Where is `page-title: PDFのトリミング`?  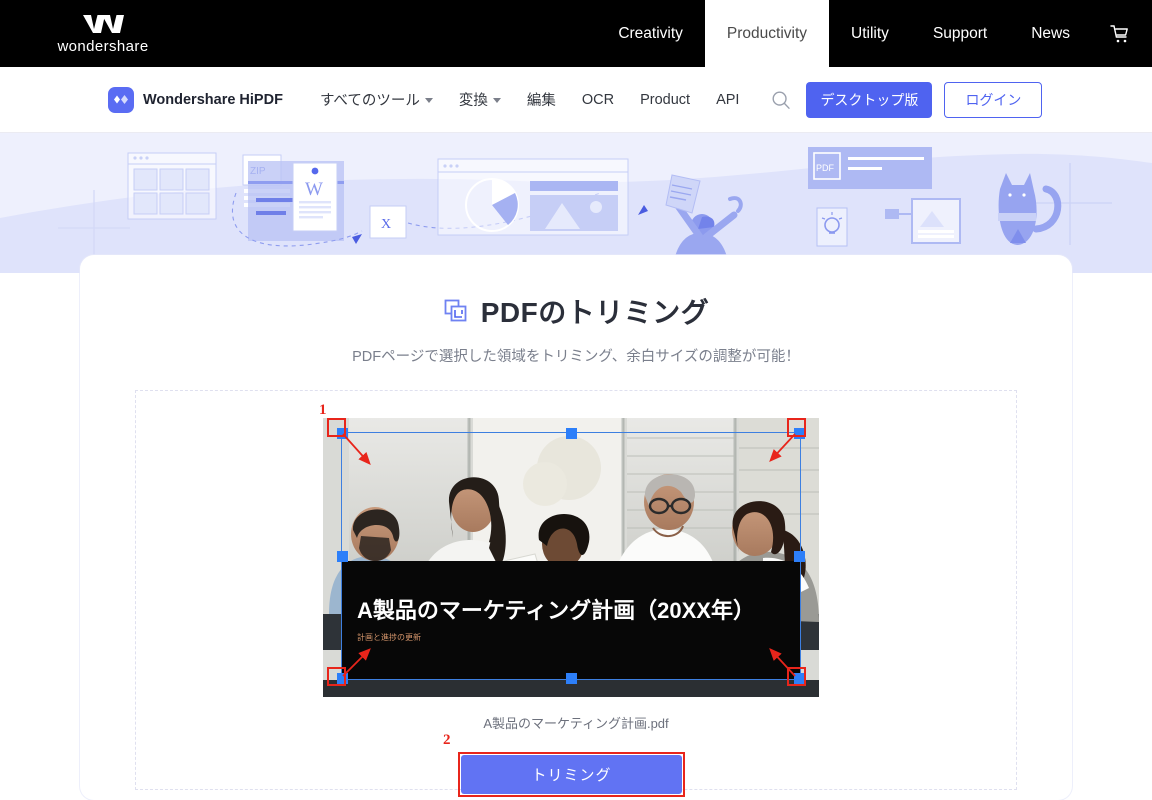
page-title: PDFのトリミング is located at coordinates (595, 312).